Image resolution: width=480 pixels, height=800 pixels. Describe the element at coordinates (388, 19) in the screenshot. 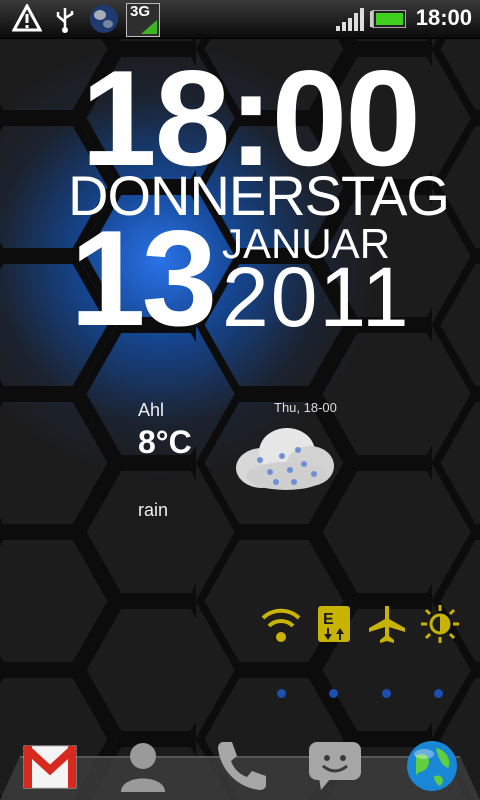

I see `battery-icon` at that location.